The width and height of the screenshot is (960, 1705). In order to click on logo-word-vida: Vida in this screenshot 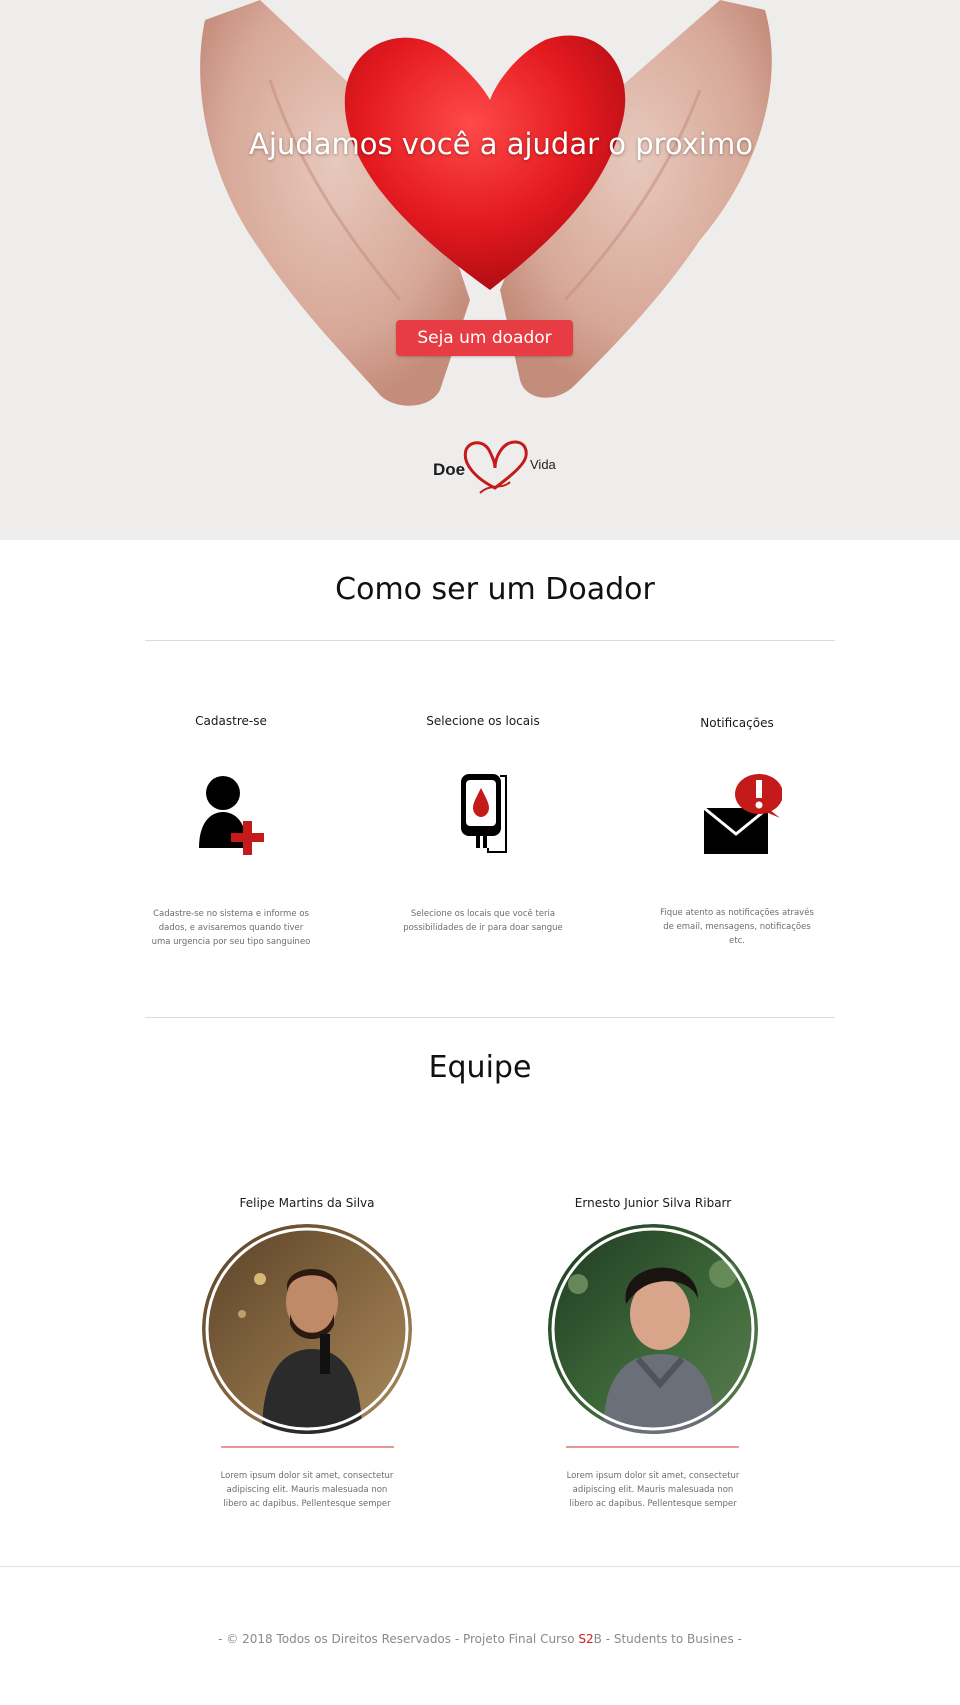, I will do `click(543, 464)`.